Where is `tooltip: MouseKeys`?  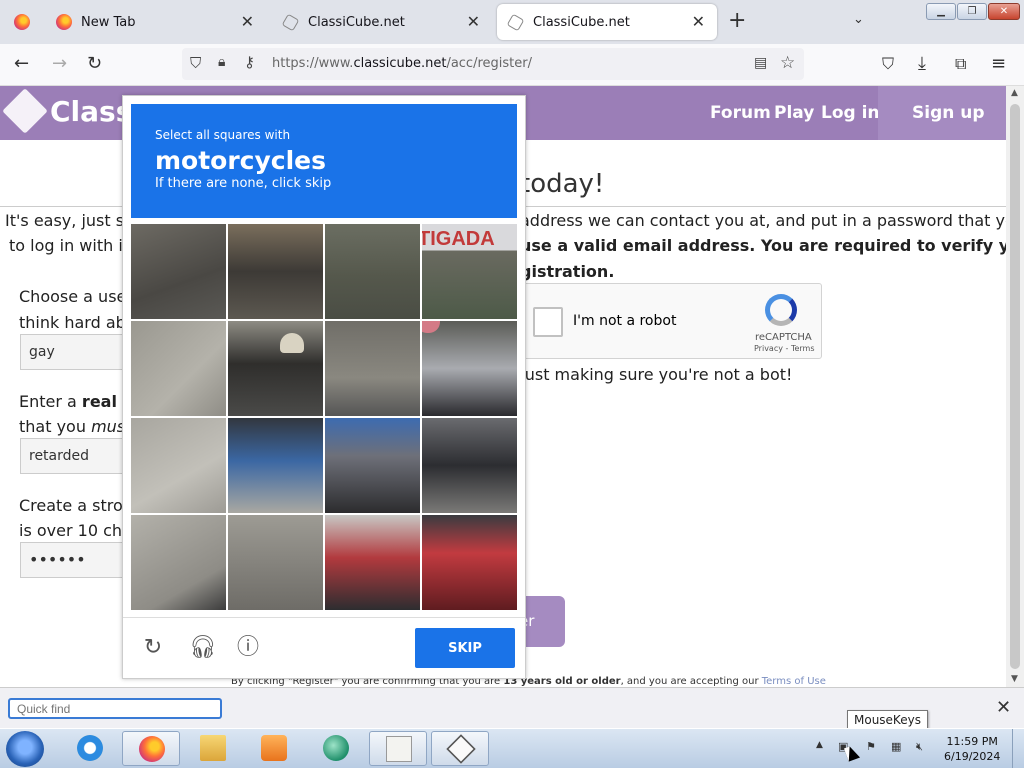 tooltip: MouseKeys is located at coordinates (887, 720).